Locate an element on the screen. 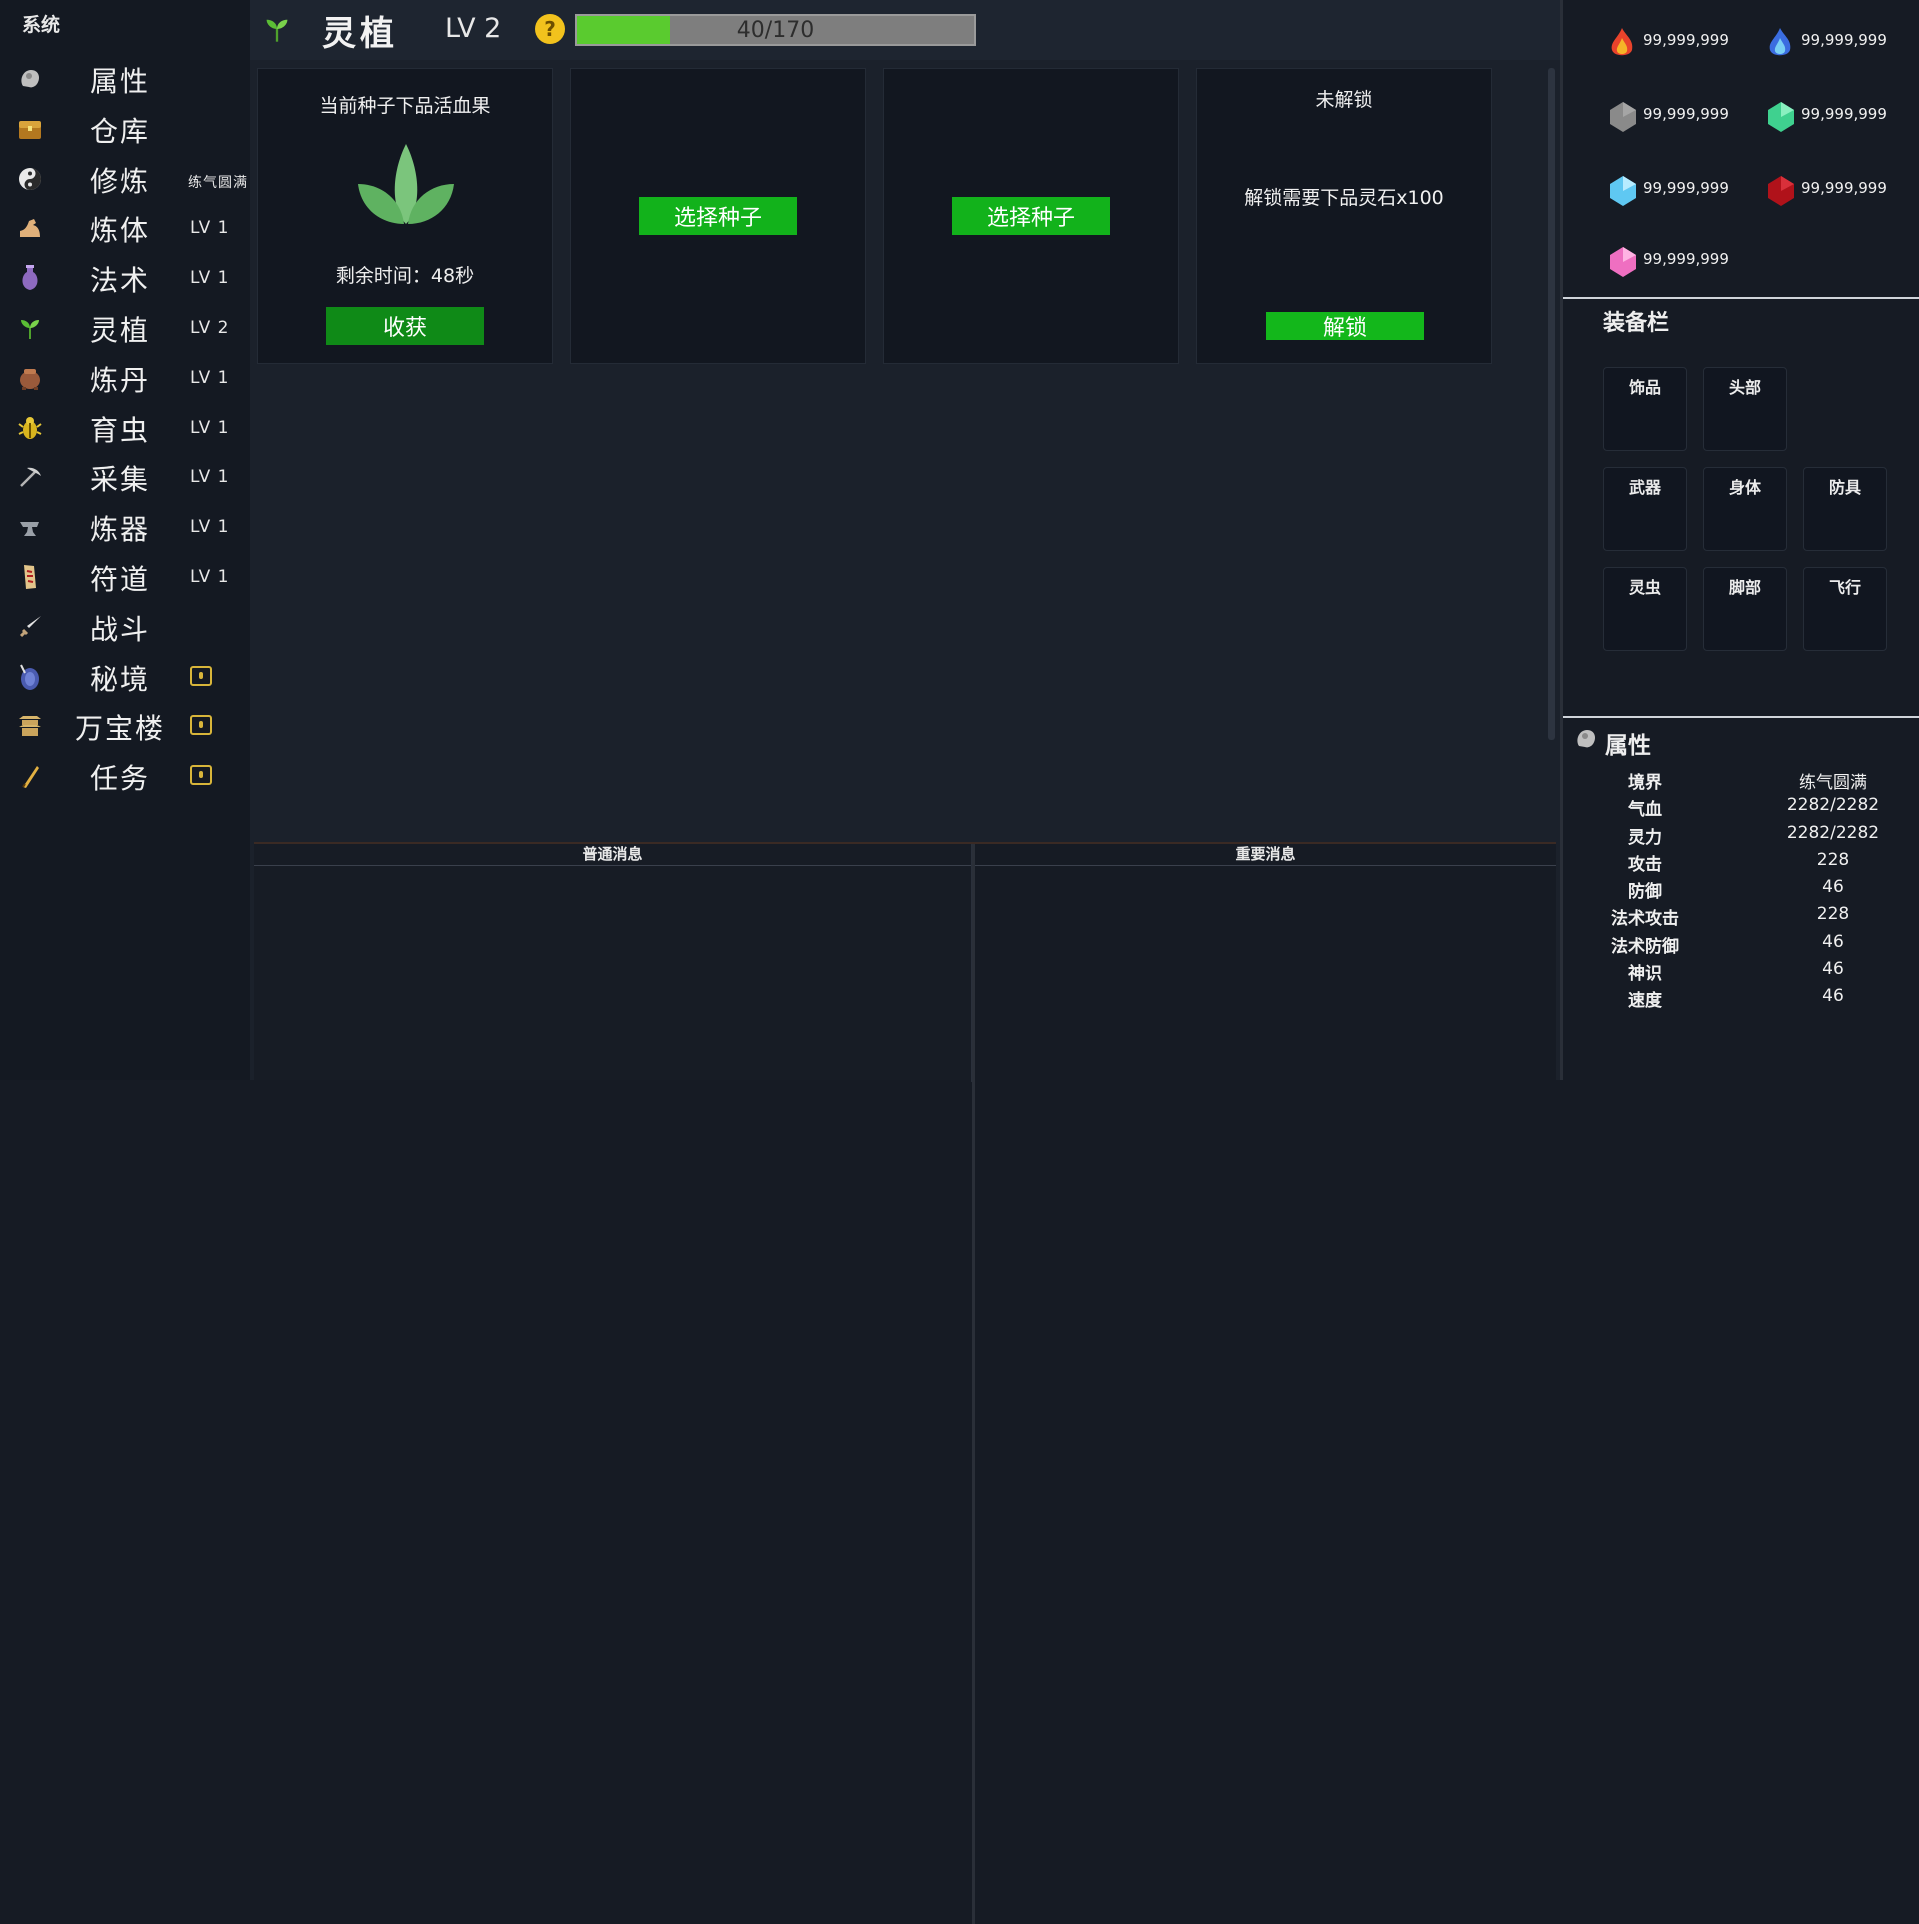 The image size is (1919, 1924). attribute-key: 境界 is located at coordinates (1645, 783).